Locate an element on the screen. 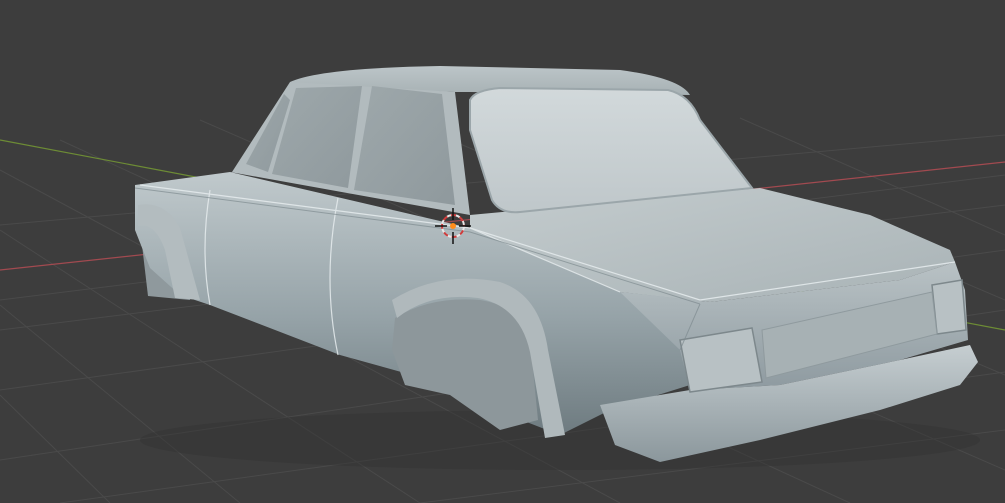 The image size is (1005, 503). tail-light-left is located at coordinates (721, 360).